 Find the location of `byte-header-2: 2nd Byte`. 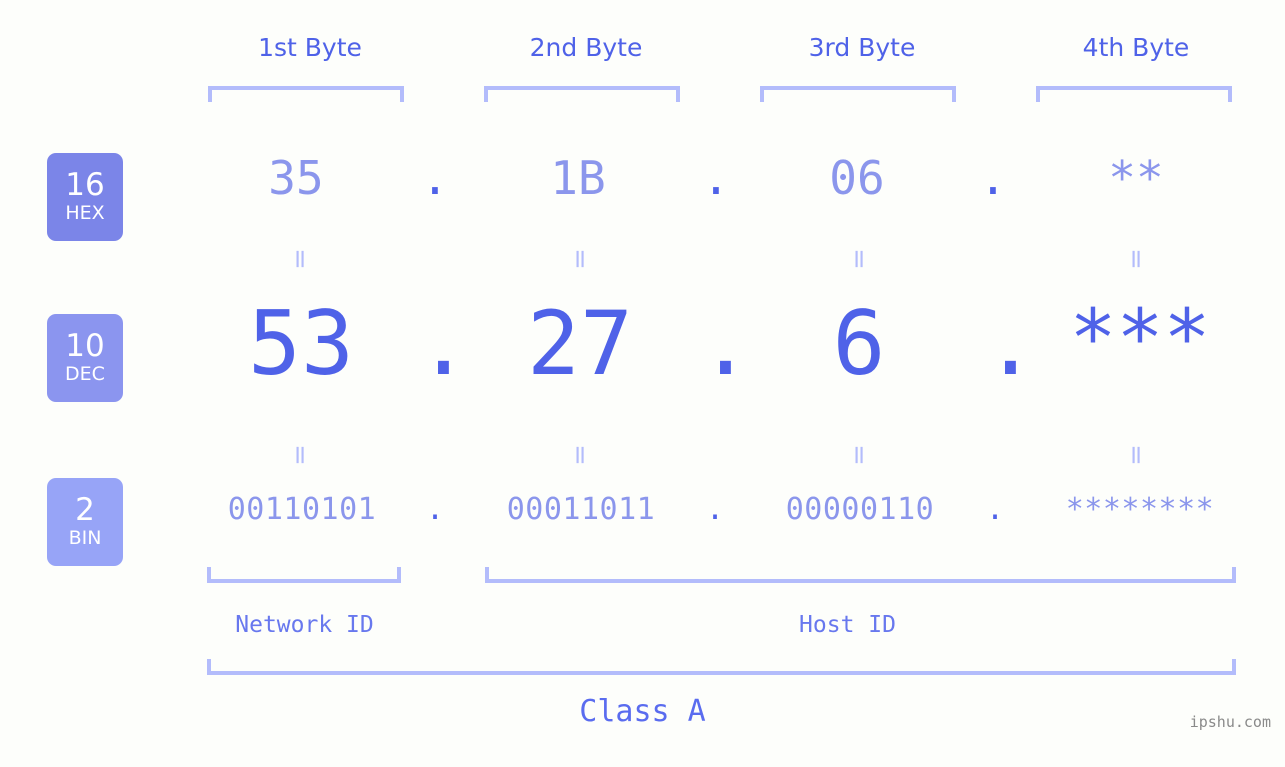

byte-header-2: 2nd Byte is located at coordinates (586, 47).